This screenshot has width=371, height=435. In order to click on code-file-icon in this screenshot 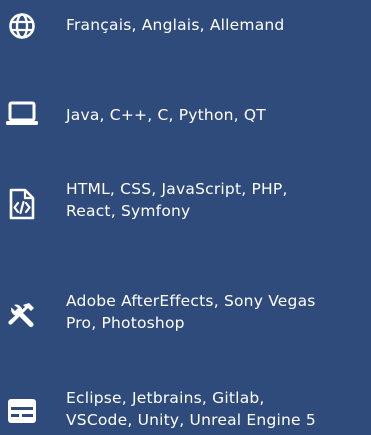, I will do `click(22, 204)`.